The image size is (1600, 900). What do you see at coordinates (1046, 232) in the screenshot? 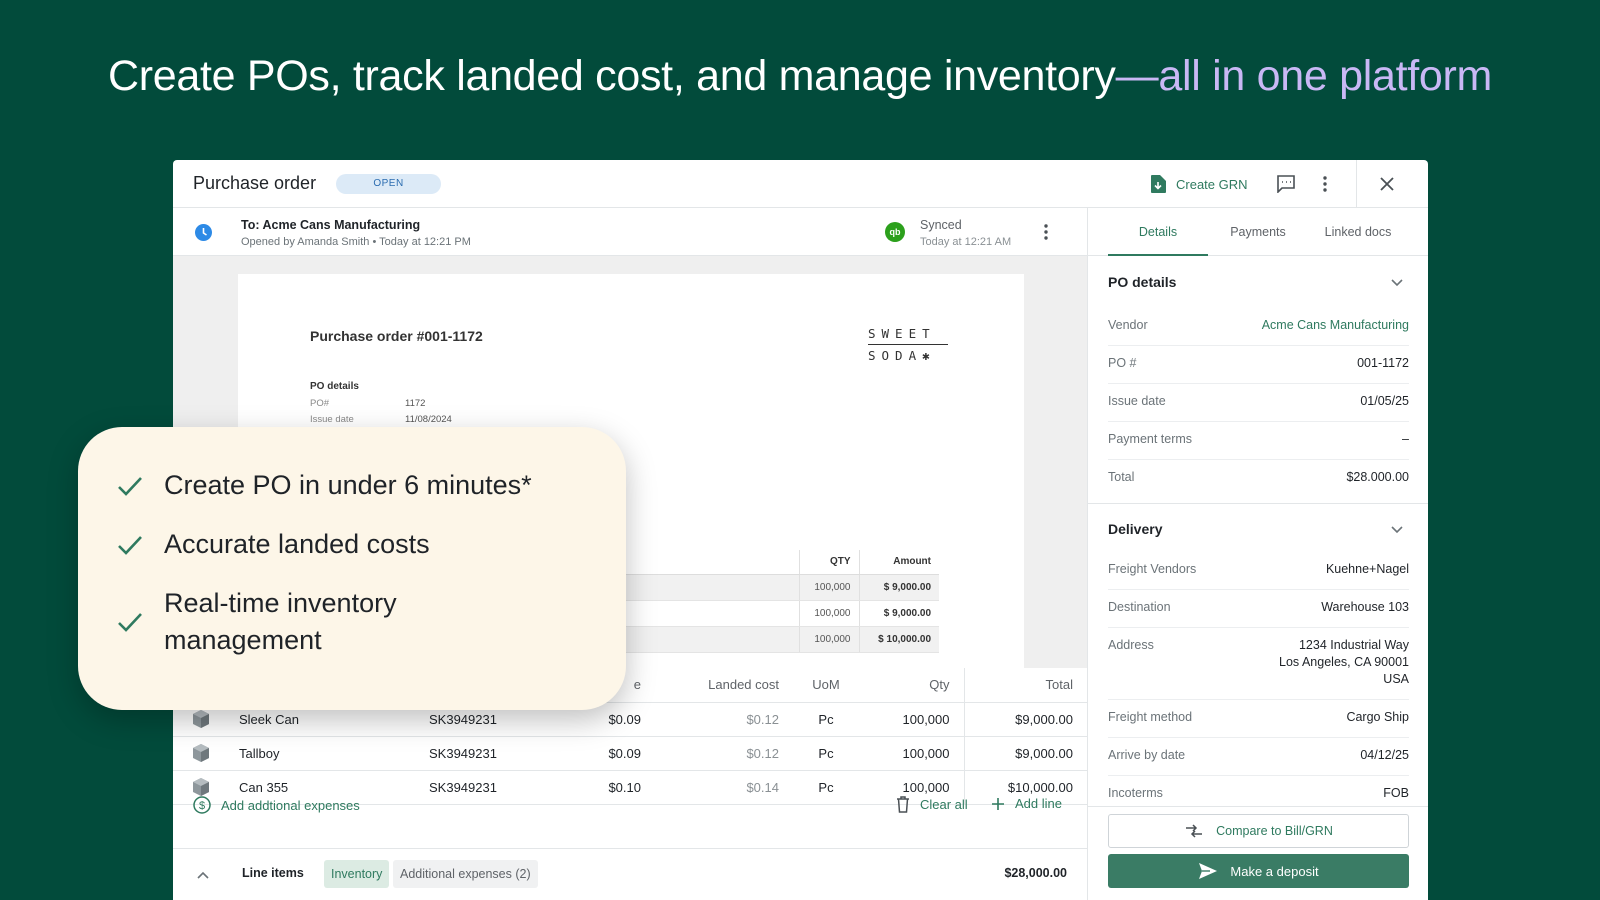
I see `activity-more-button` at bounding box center [1046, 232].